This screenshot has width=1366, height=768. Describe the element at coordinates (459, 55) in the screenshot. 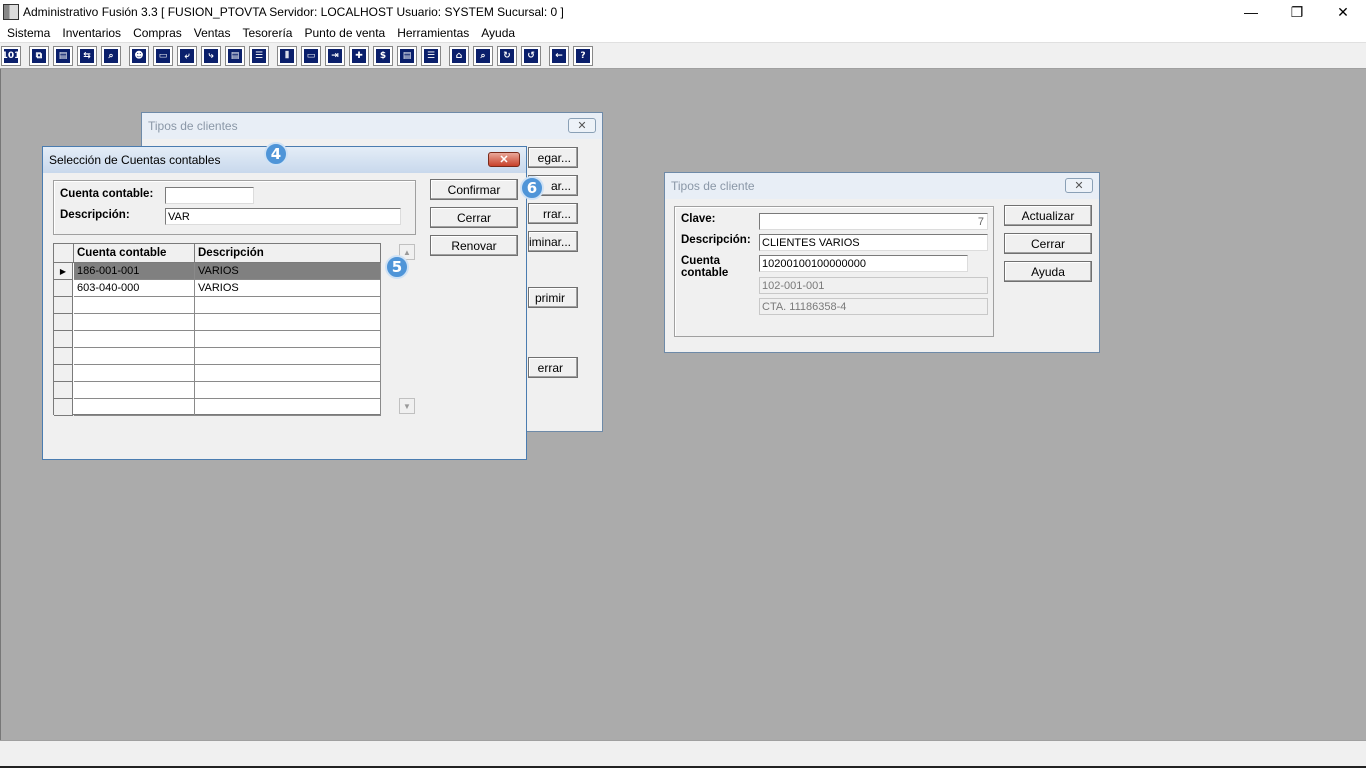

I see `toolbar-button-home: ⌂` at that location.